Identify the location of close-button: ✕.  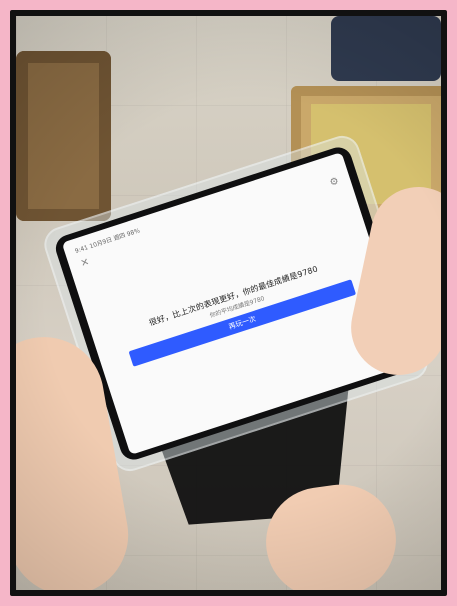
(84, 262).